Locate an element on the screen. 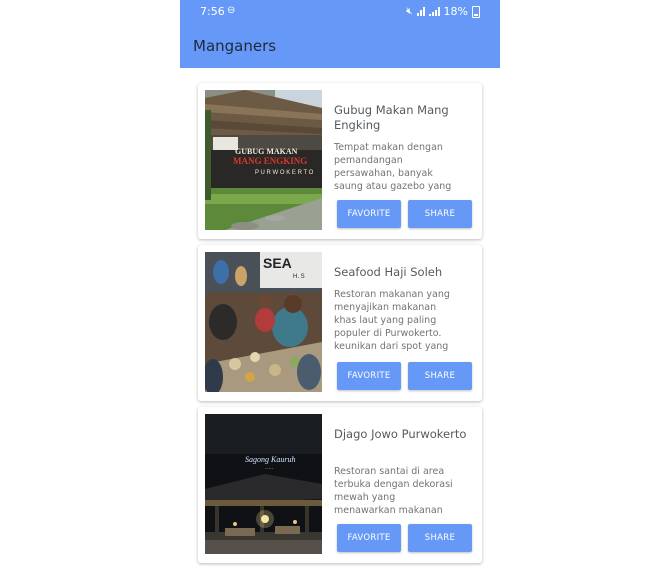 This screenshot has width=668, height=570. restaurant-name: Djago Jowo Purwokerto is located at coordinates (400, 434).